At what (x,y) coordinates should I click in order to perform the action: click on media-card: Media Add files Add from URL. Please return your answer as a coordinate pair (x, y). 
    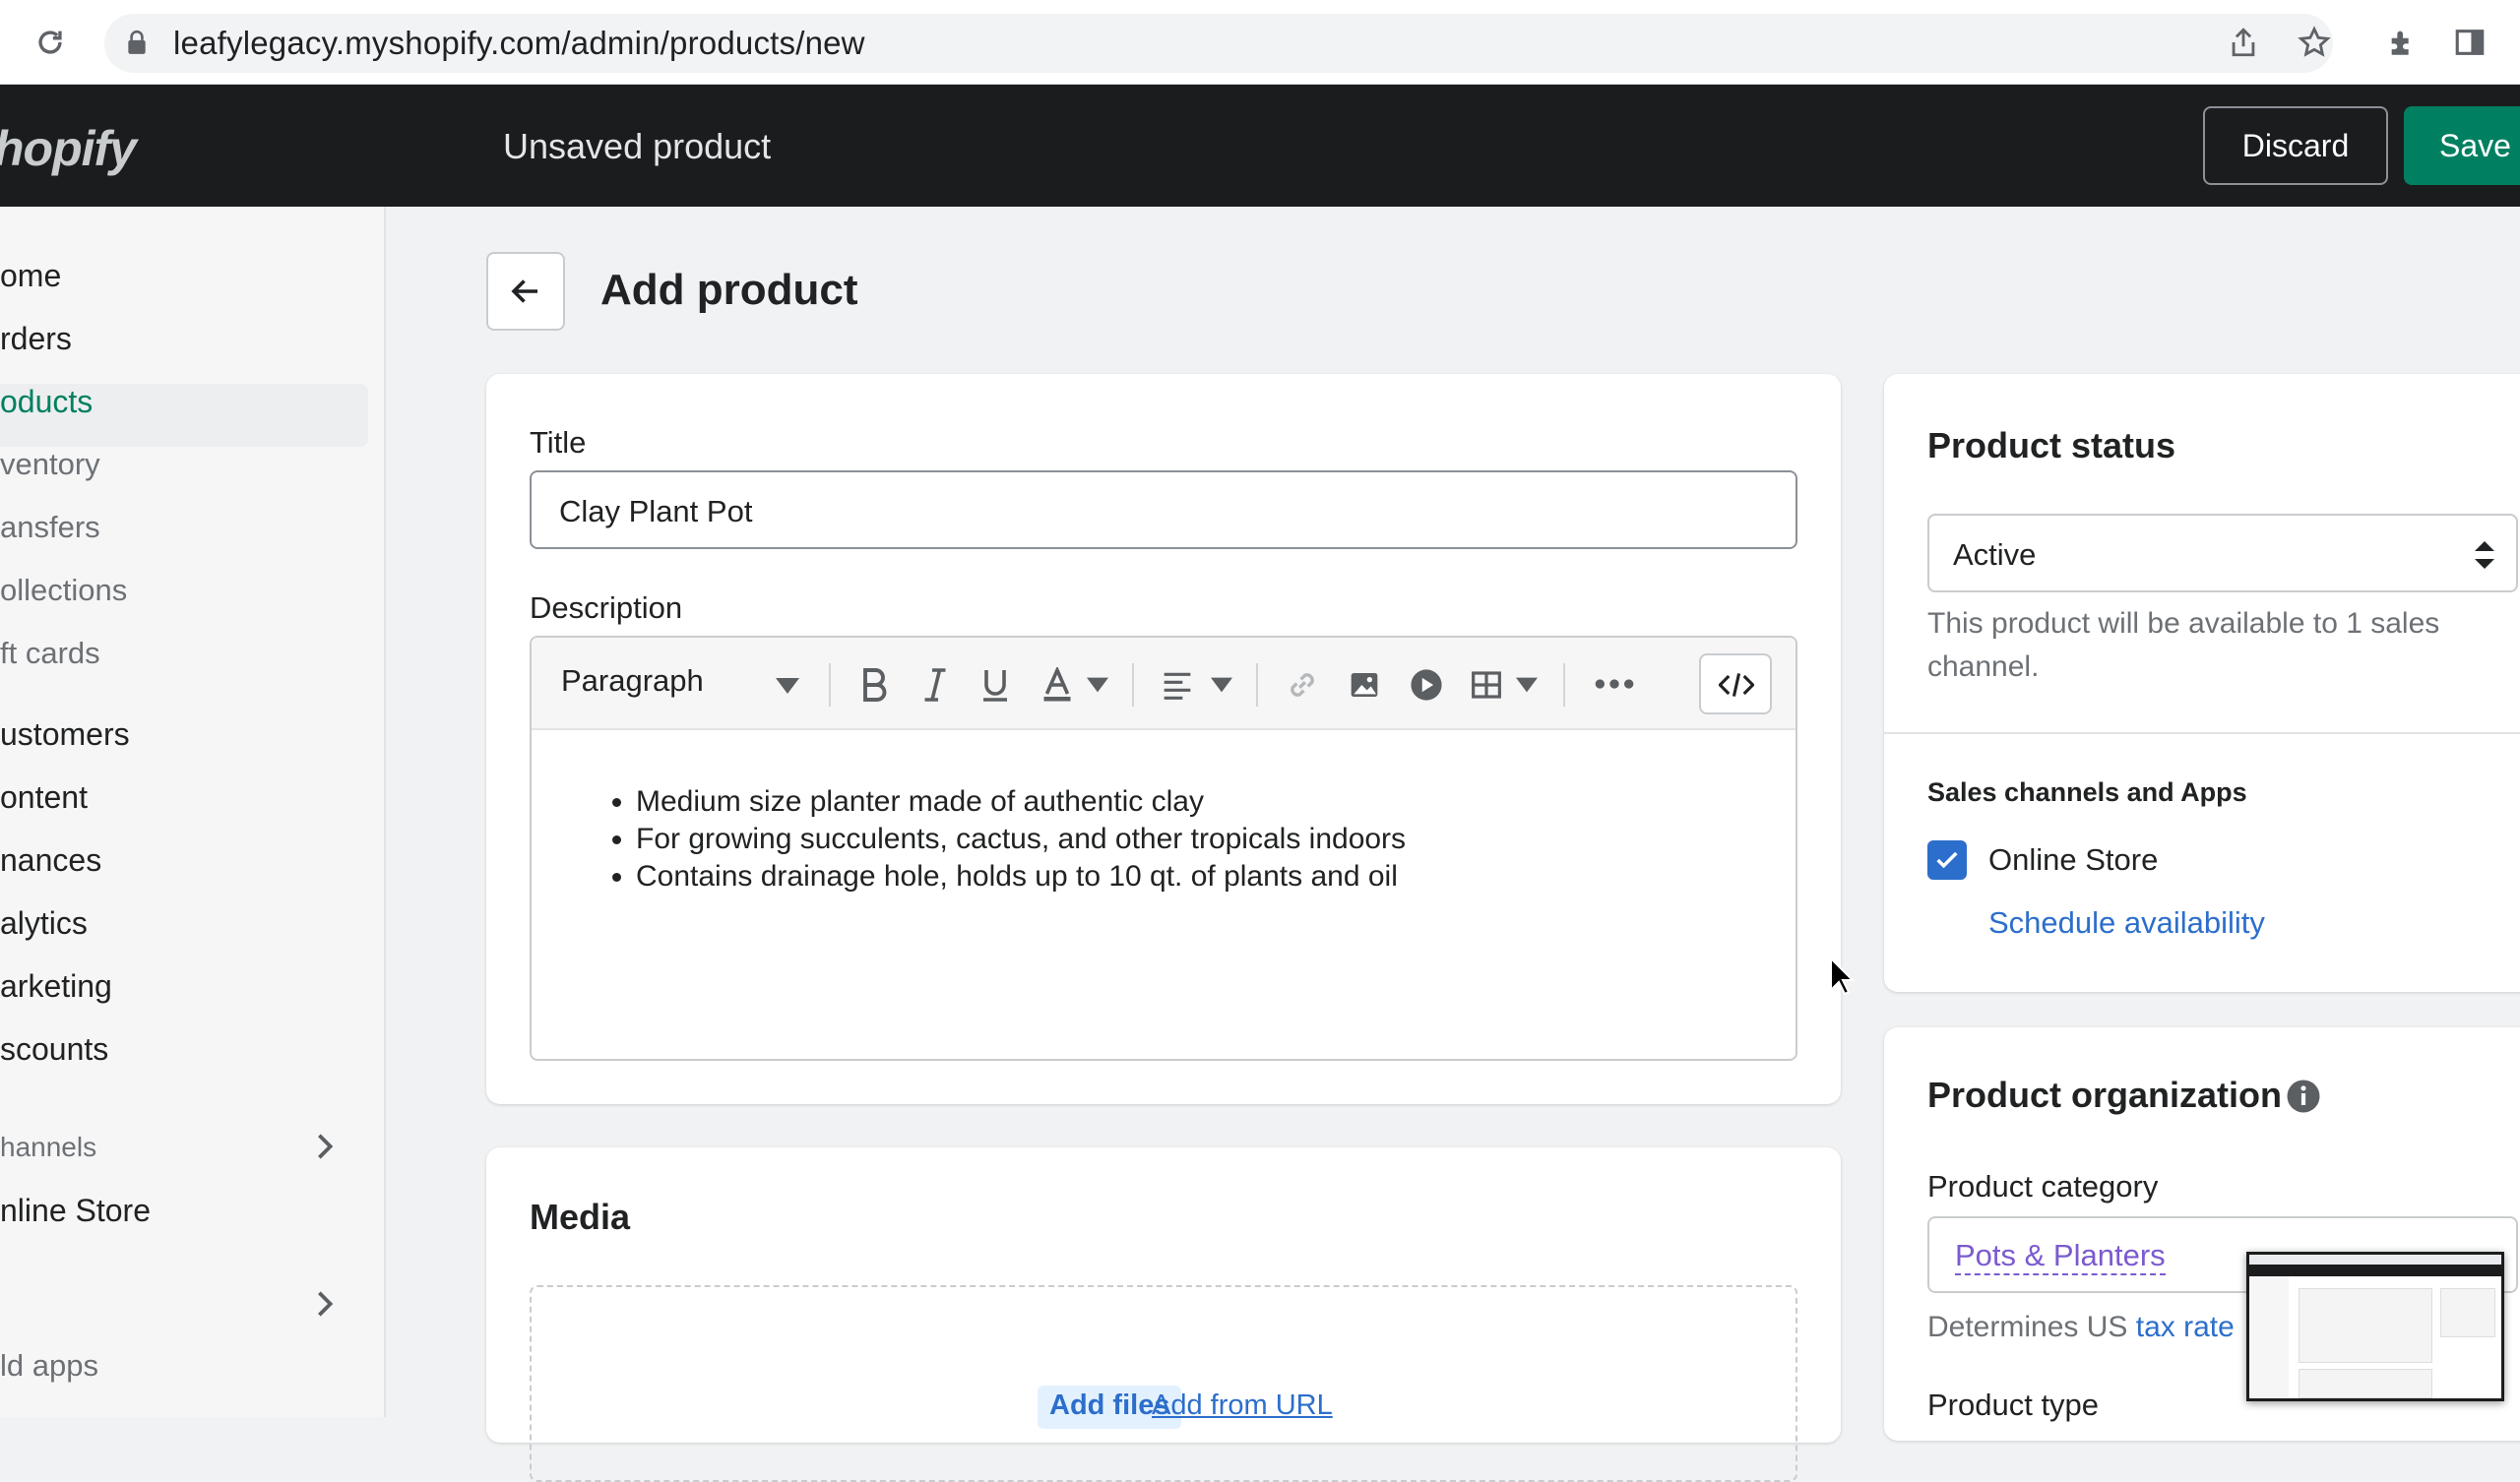
    Looking at the image, I should click on (1163, 1314).